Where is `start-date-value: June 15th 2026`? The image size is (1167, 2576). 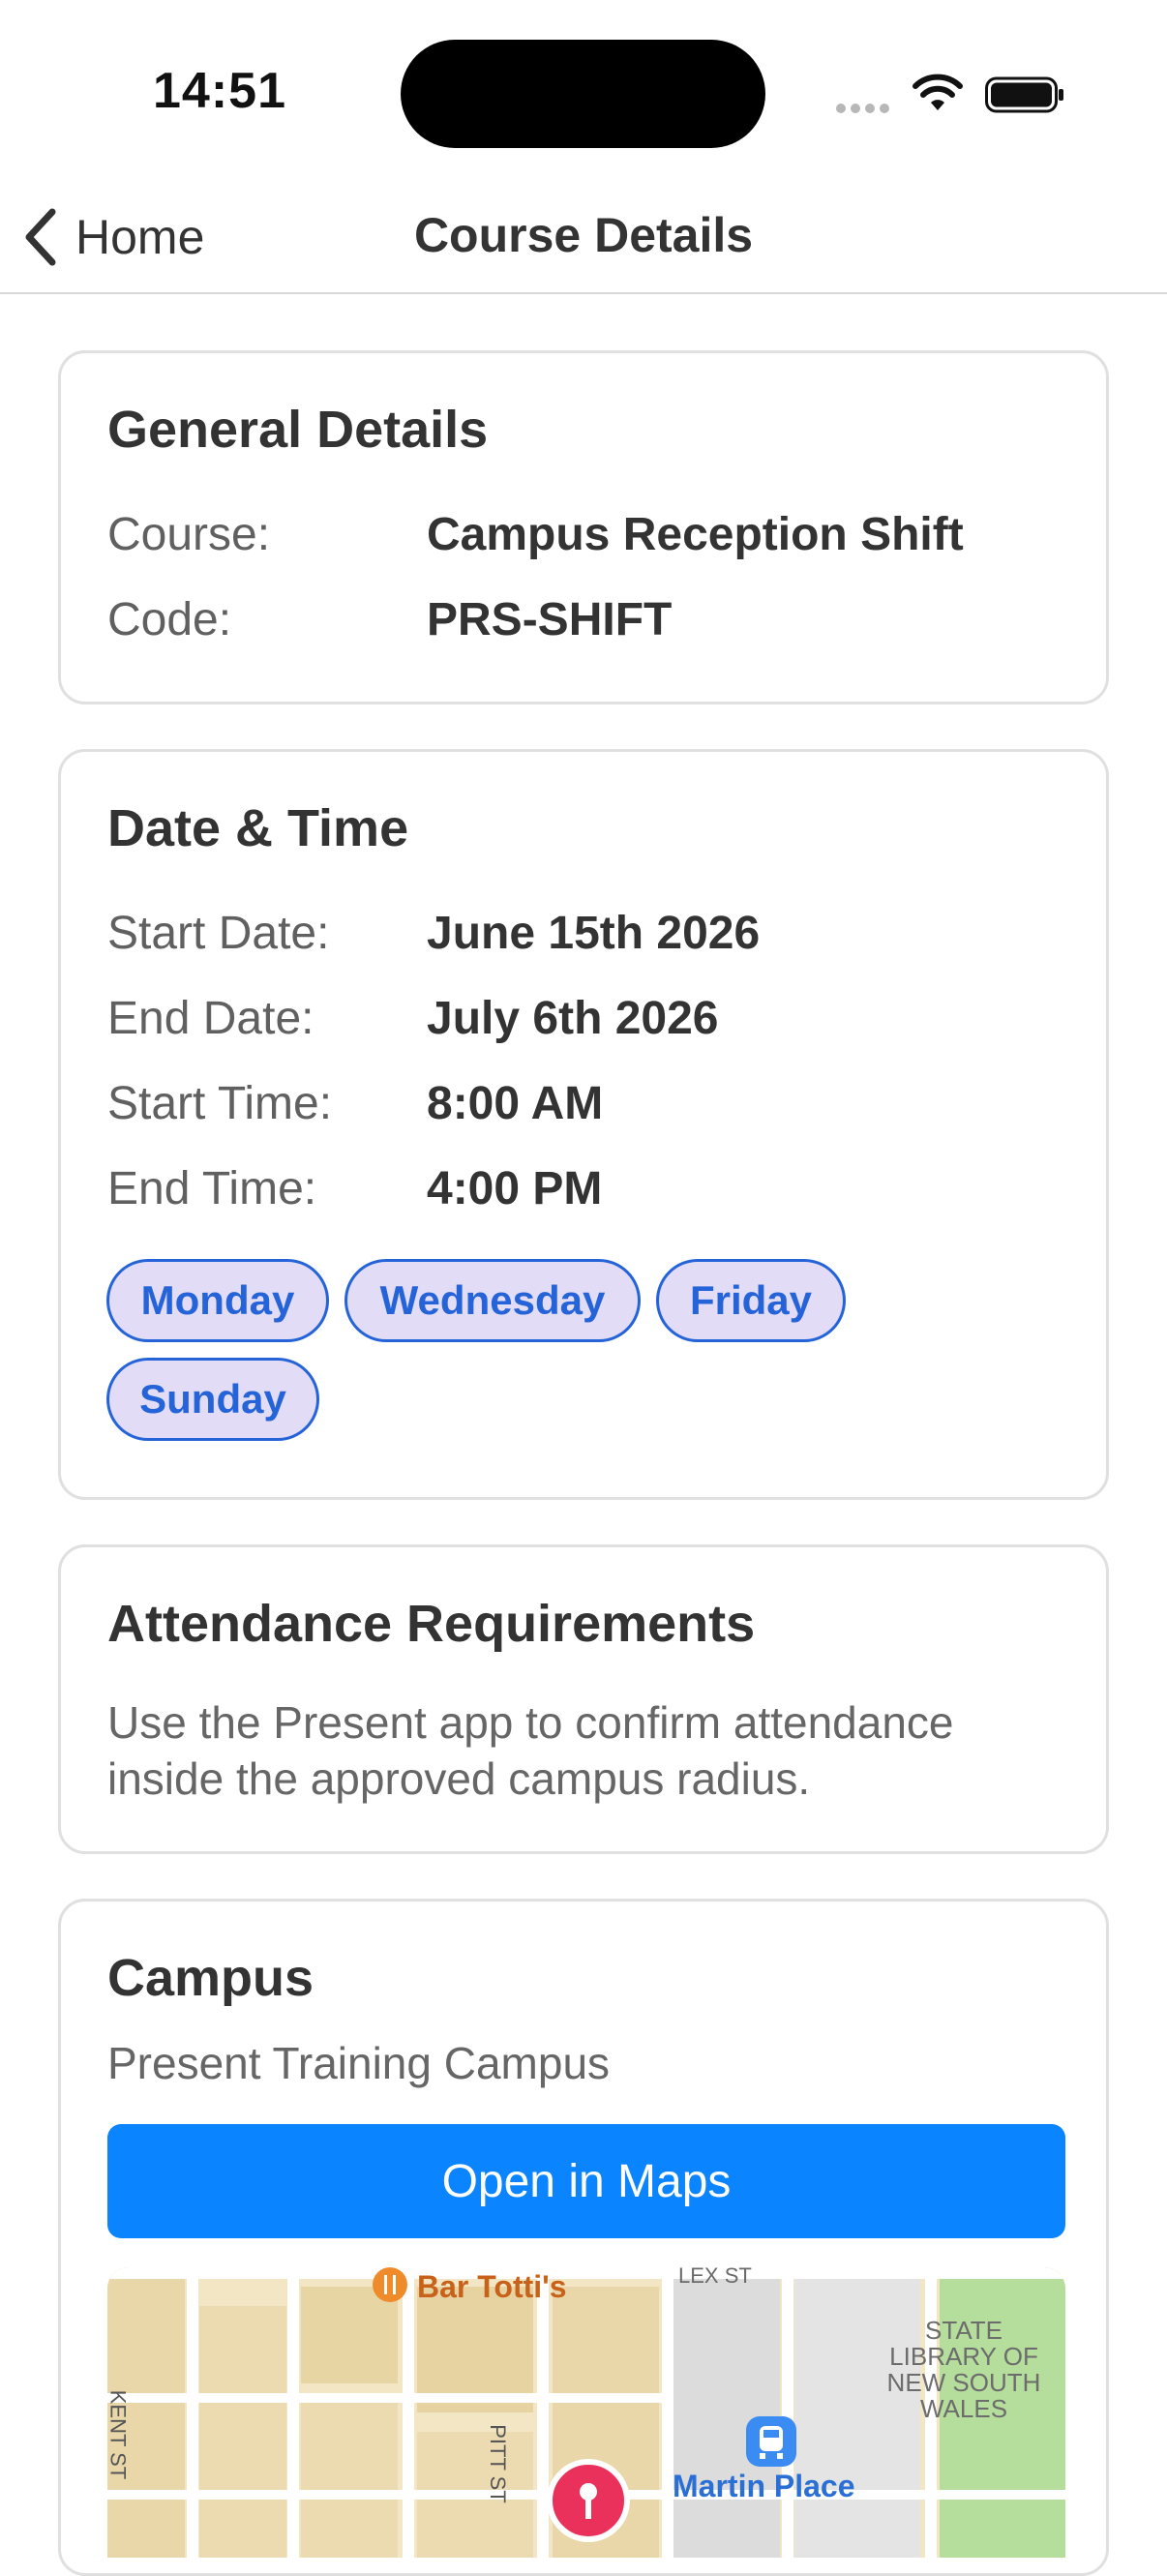
start-date-value: June 15th 2026 is located at coordinates (594, 933).